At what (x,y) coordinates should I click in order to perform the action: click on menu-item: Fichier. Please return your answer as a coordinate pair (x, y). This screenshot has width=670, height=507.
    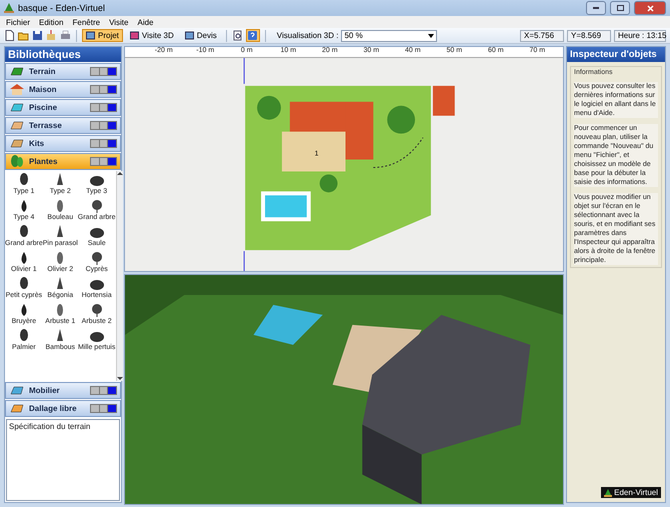
    Looking at the image, I should click on (18, 22).